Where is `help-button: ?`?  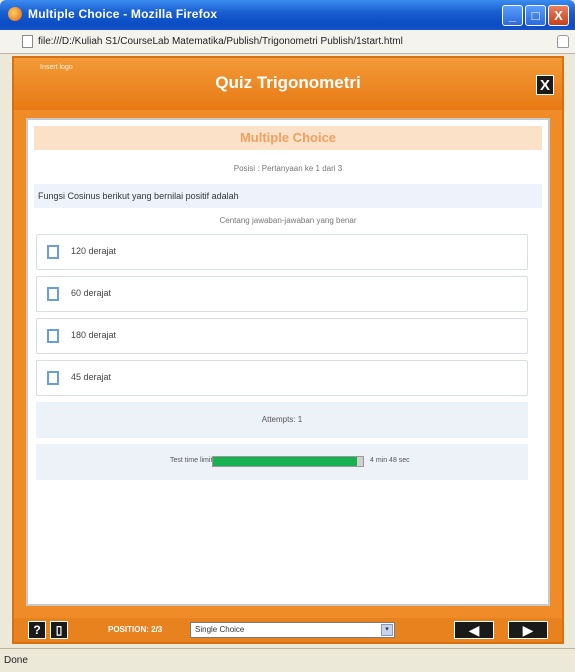 help-button: ? is located at coordinates (37, 630).